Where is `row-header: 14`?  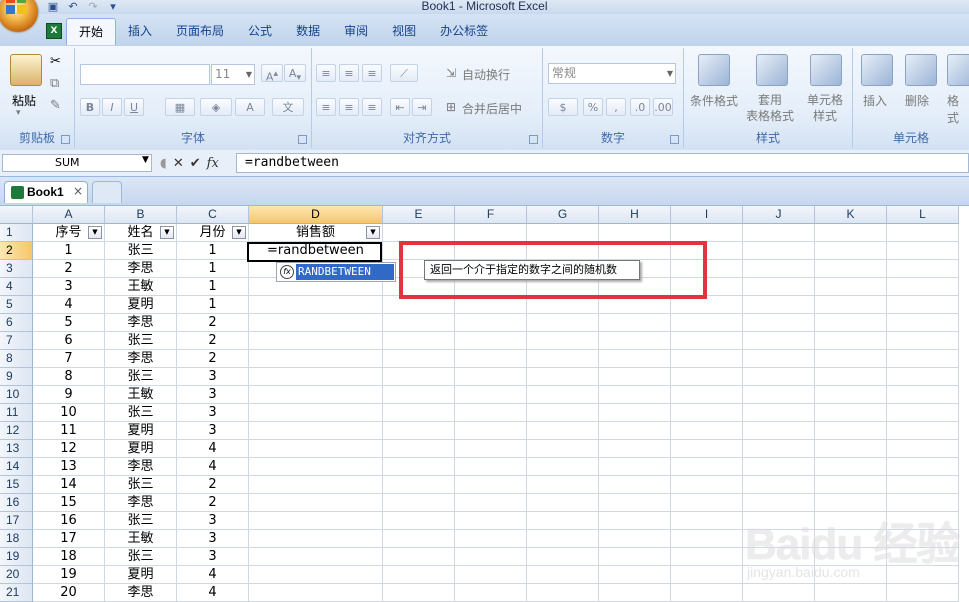 row-header: 14 is located at coordinates (16, 467).